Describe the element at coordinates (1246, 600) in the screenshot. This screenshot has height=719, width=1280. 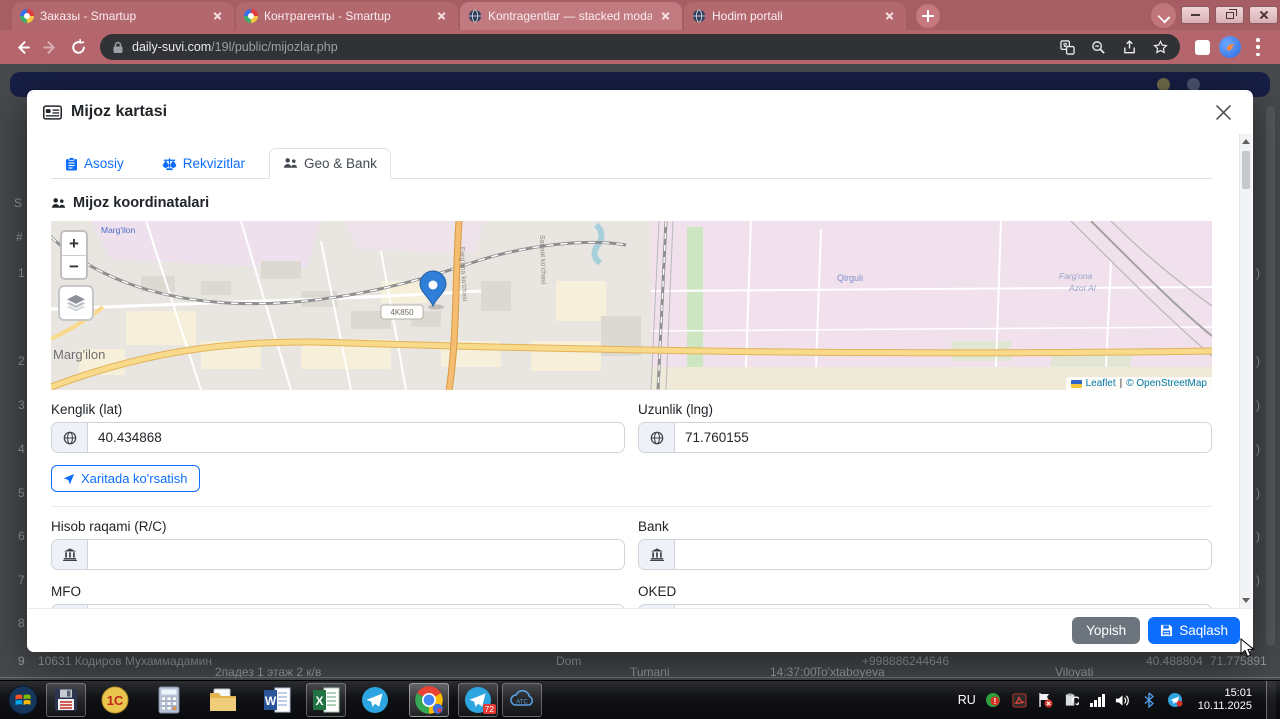
I see `scroll-down-icon` at that location.